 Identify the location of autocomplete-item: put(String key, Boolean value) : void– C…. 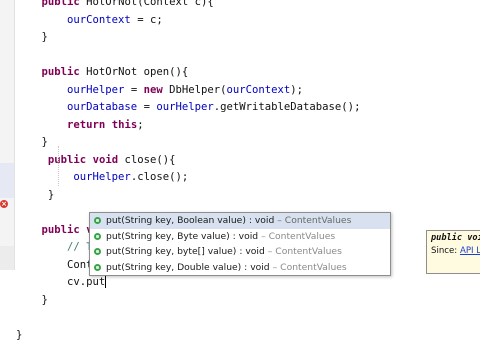
(240, 221).